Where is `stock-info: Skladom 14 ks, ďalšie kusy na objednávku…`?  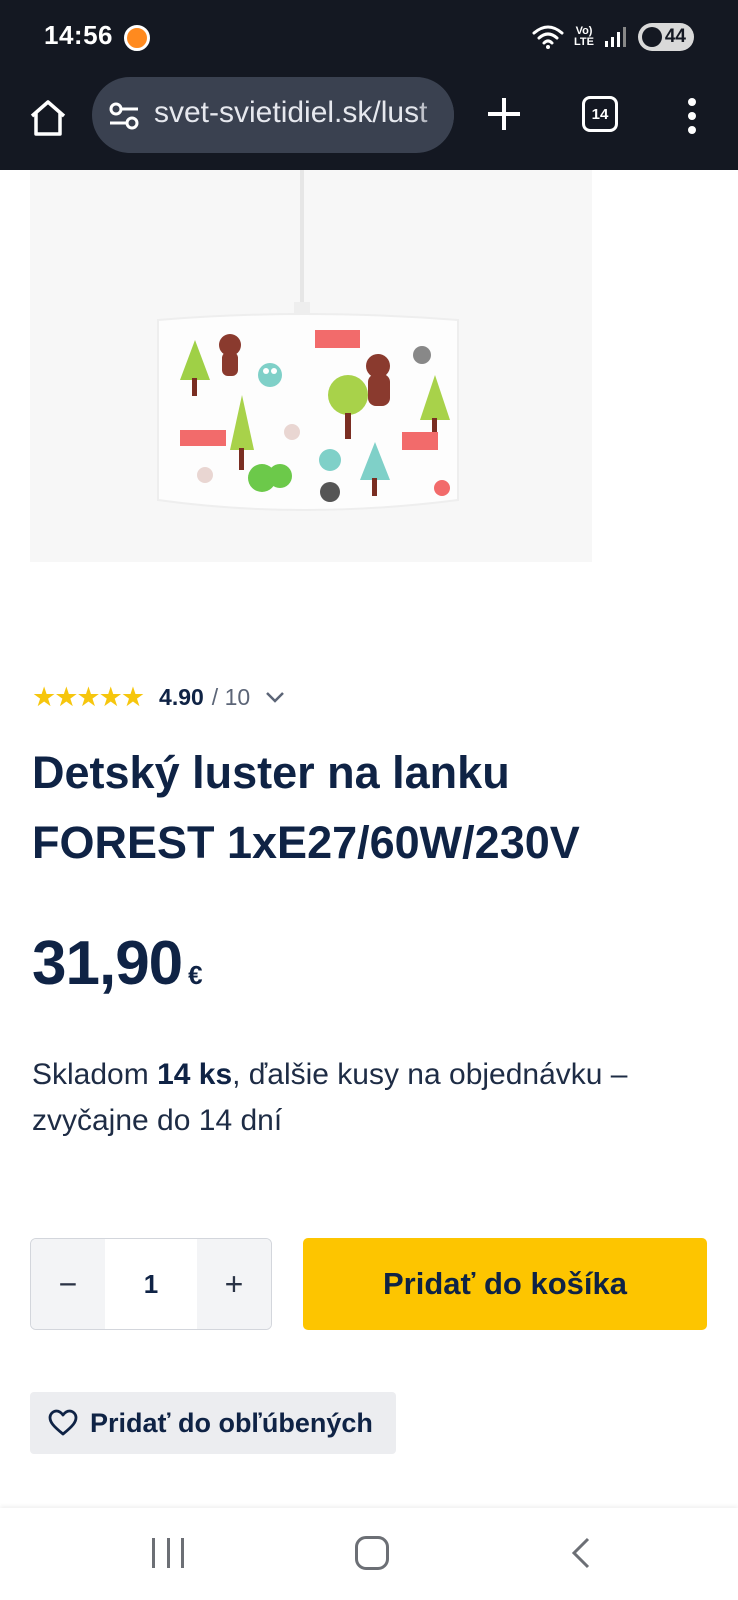 stock-info: Skladom 14 ks, ďalšie kusy na objednávku… is located at coordinates (372, 1098).